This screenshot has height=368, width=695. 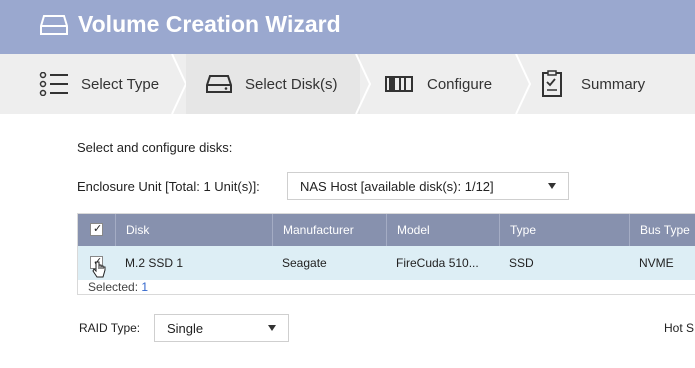 I want to click on step-select-disks: Select Disk(s), so click(x=273, y=84).